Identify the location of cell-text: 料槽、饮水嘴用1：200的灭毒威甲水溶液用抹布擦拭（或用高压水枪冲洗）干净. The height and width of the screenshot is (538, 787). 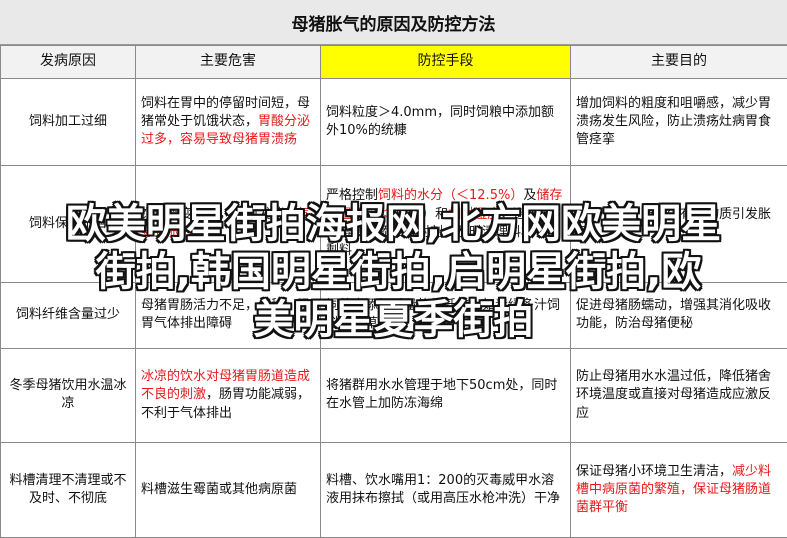
(443, 489).